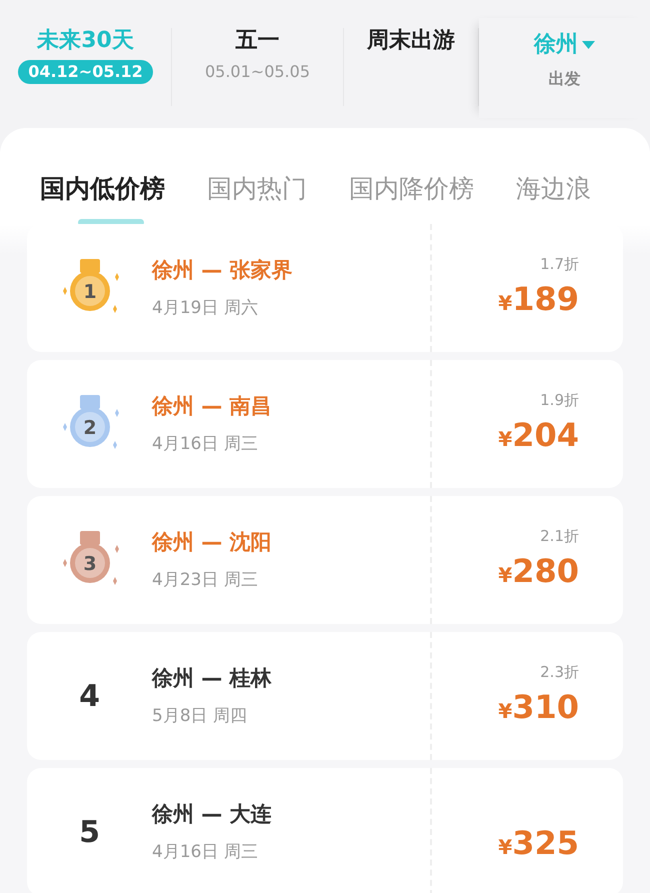 The height and width of the screenshot is (893, 650). Describe the element at coordinates (257, 72) in the screenshot. I see `date-range: 05.01~05.05` at that location.